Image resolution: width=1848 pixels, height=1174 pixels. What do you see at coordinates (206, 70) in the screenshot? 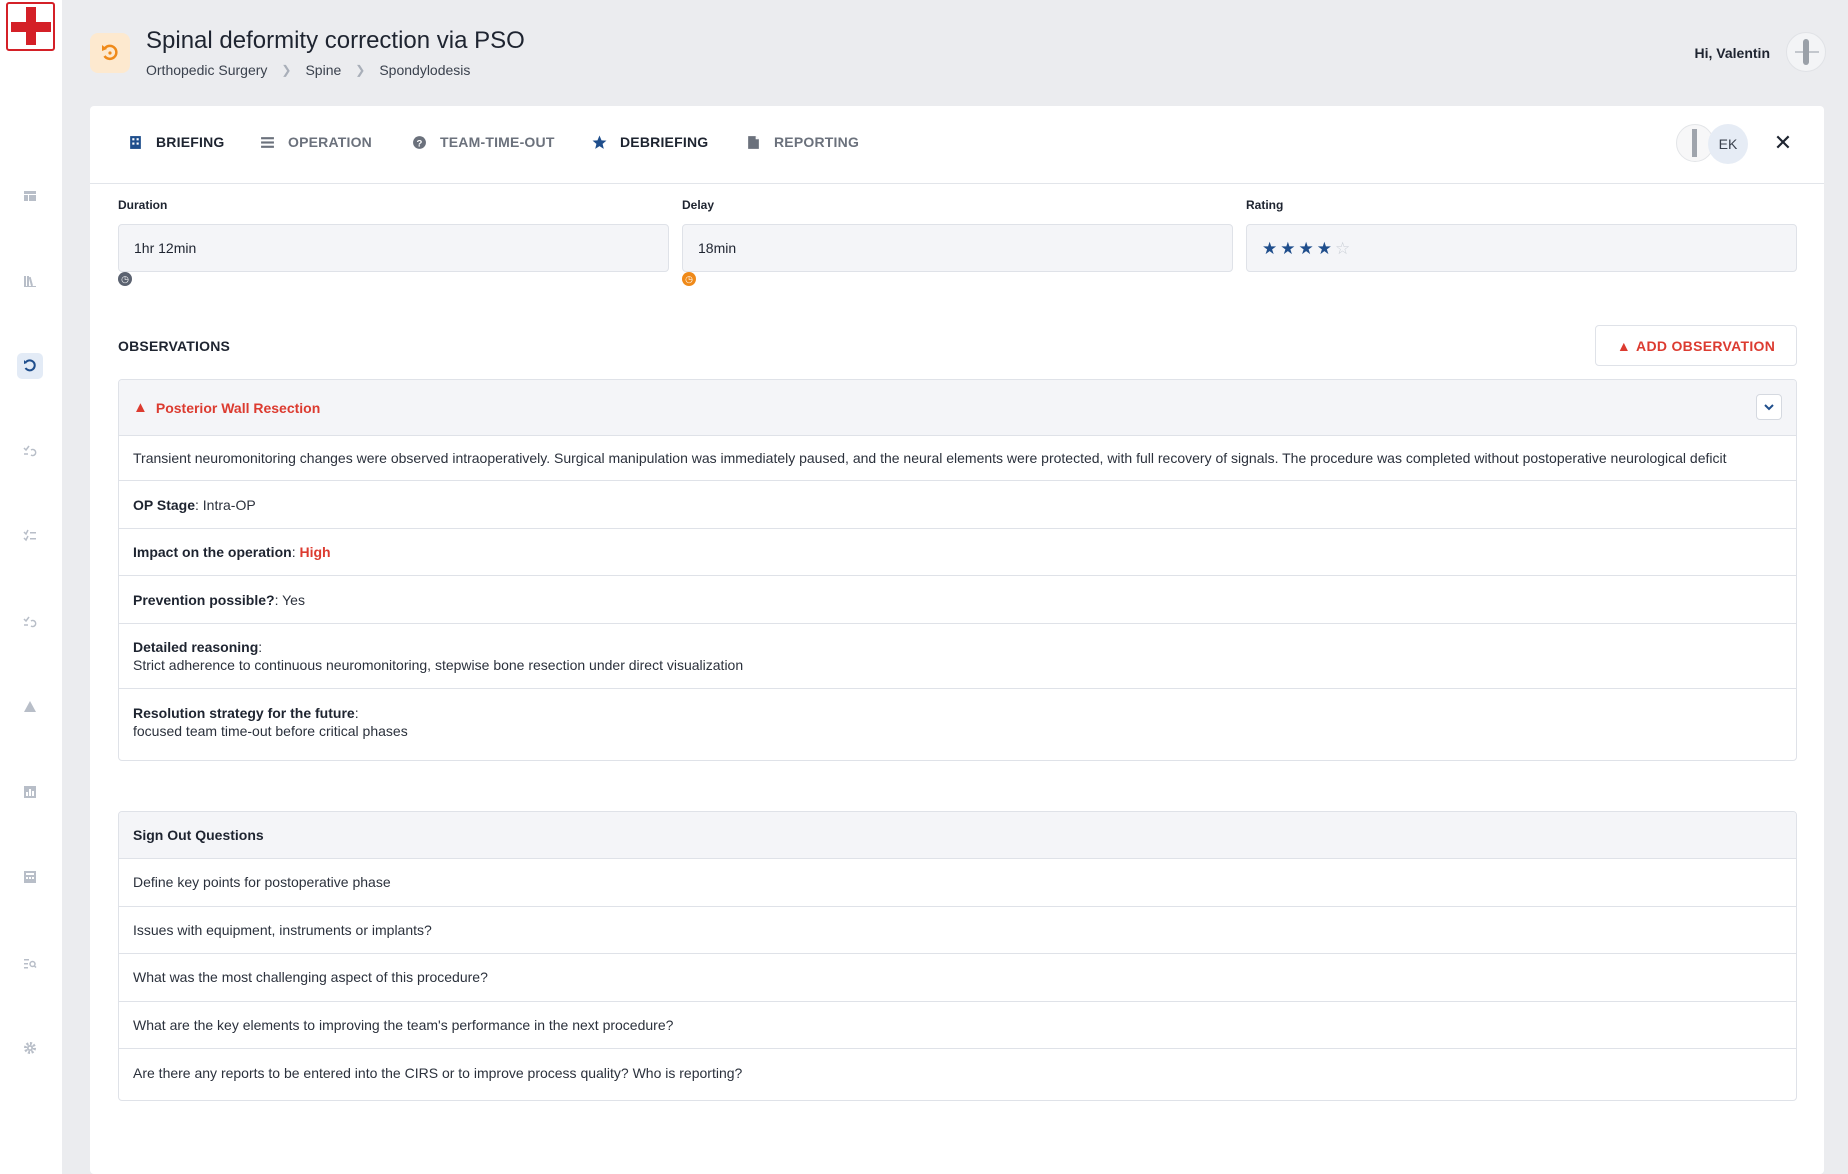
I see `breadcrumb-item: Orthopedic Surgery` at bounding box center [206, 70].